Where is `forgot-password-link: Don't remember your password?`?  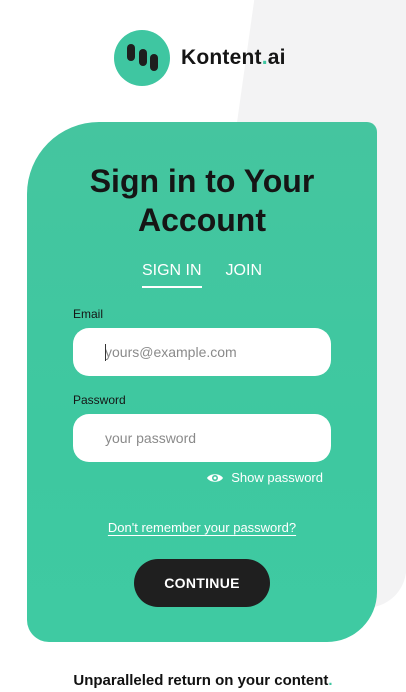 forgot-password-link: Don't remember your password? is located at coordinates (202, 527).